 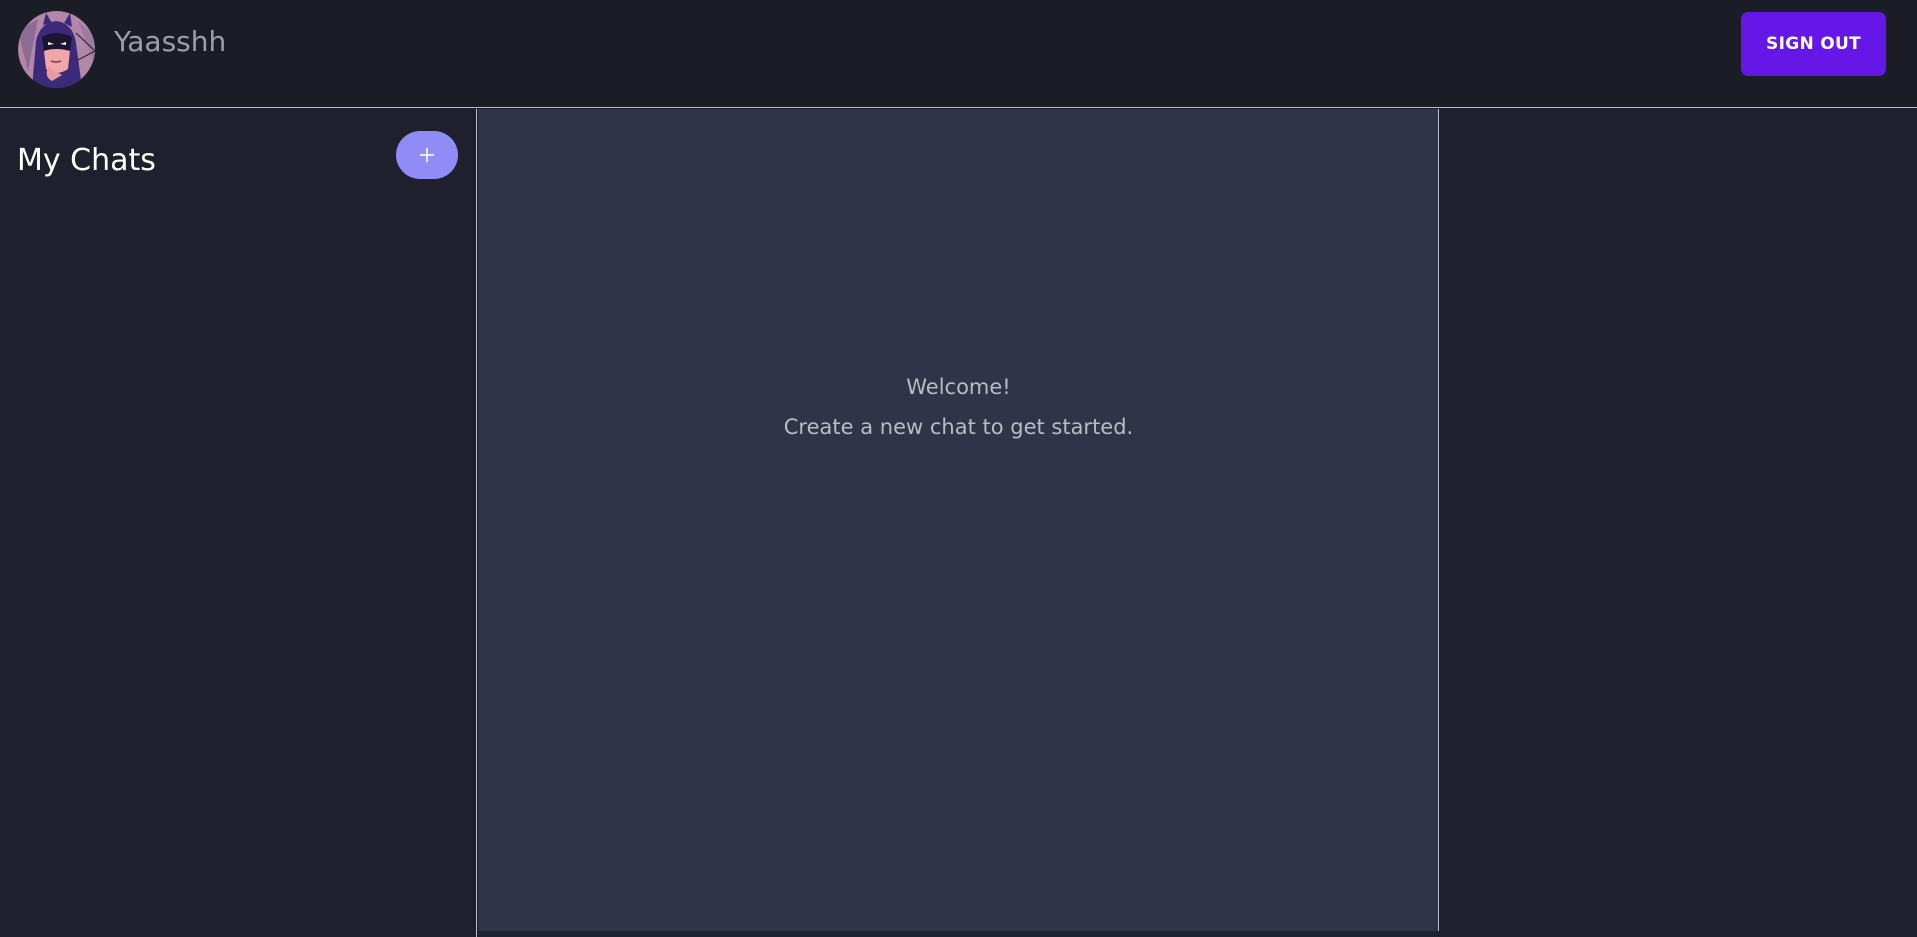 What do you see at coordinates (958, 54) in the screenshot?
I see `top-bar: Yaasshh SIGN OUT` at bounding box center [958, 54].